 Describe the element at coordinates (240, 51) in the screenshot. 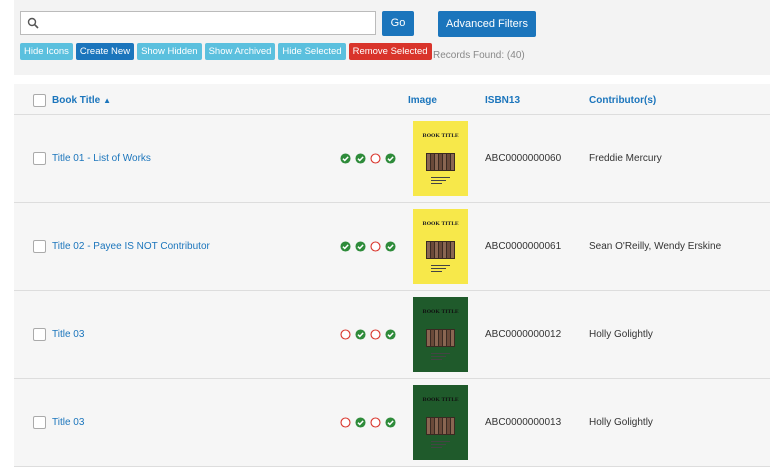

I see `show-archived-button: Show Archived` at that location.